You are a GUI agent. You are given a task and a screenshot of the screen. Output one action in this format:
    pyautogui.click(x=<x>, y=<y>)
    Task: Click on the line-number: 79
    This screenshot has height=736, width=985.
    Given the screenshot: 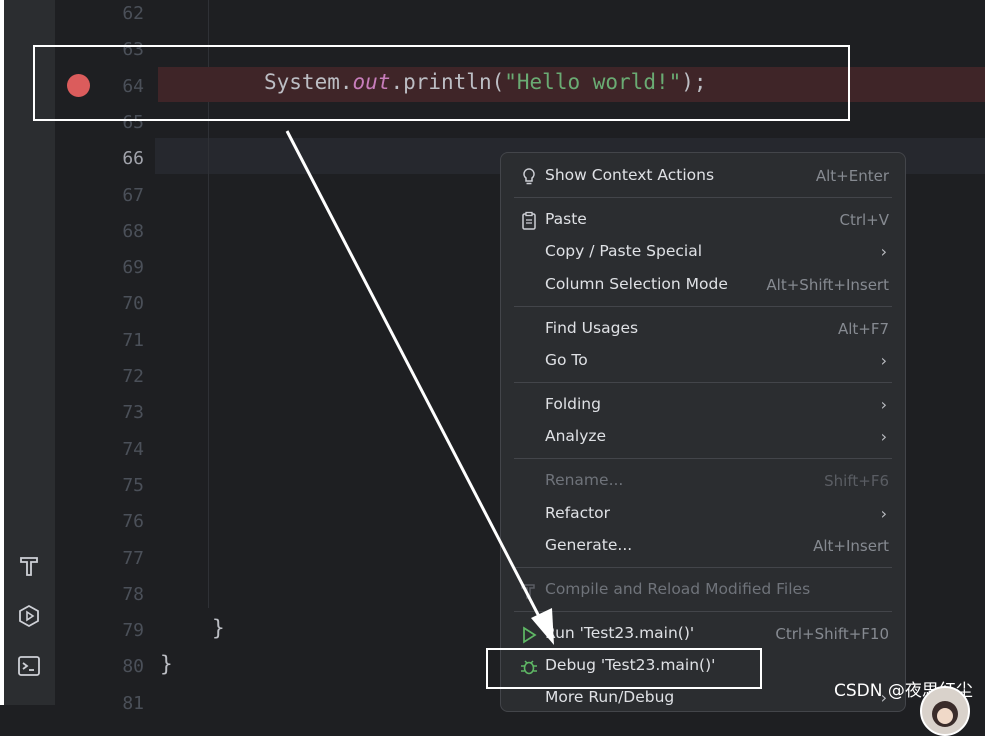 What is the action you would take?
    pyautogui.click(x=99, y=635)
    